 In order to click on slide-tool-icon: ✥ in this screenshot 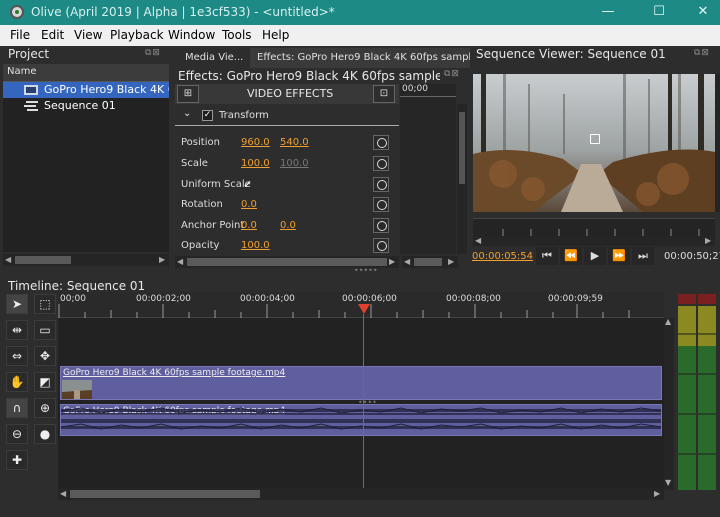, I will do `click(45, 356)`.